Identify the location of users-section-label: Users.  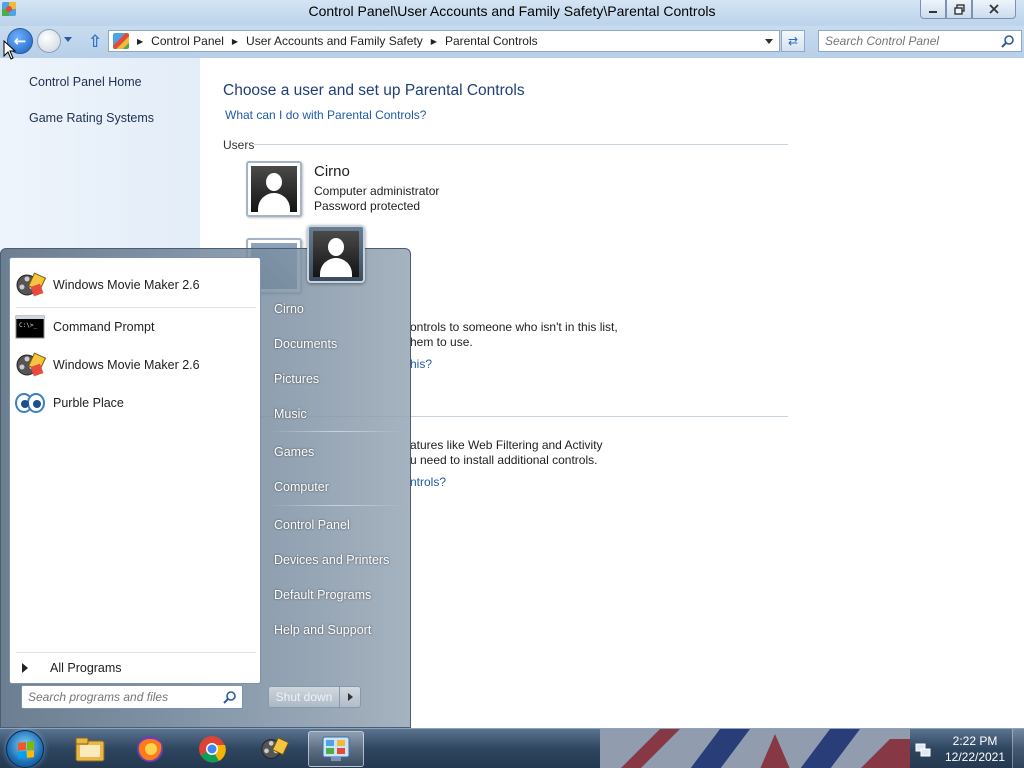
(239, 145).